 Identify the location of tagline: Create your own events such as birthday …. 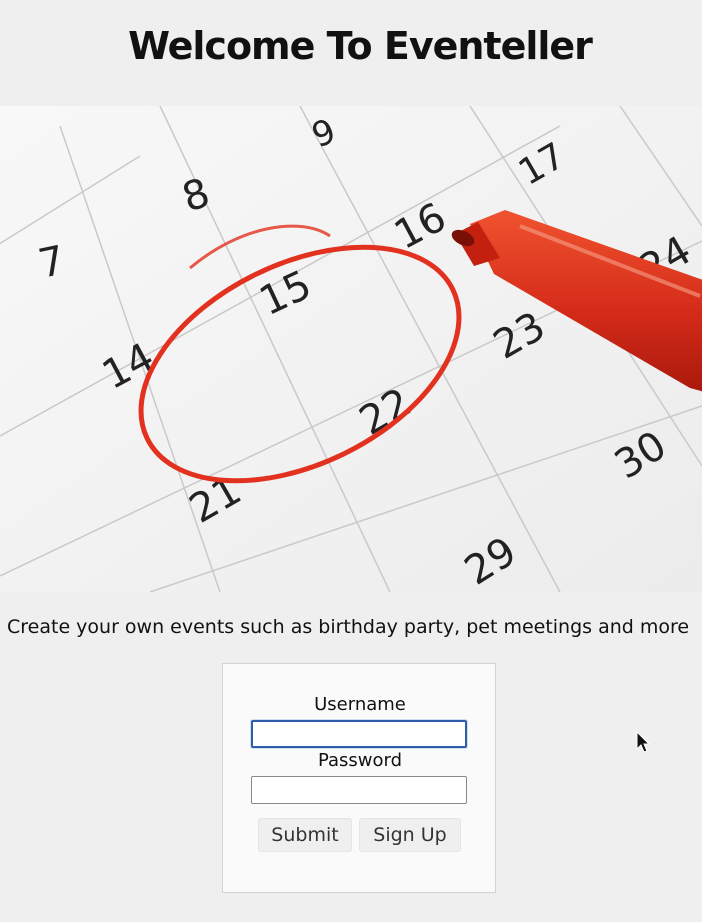
(348, 627).